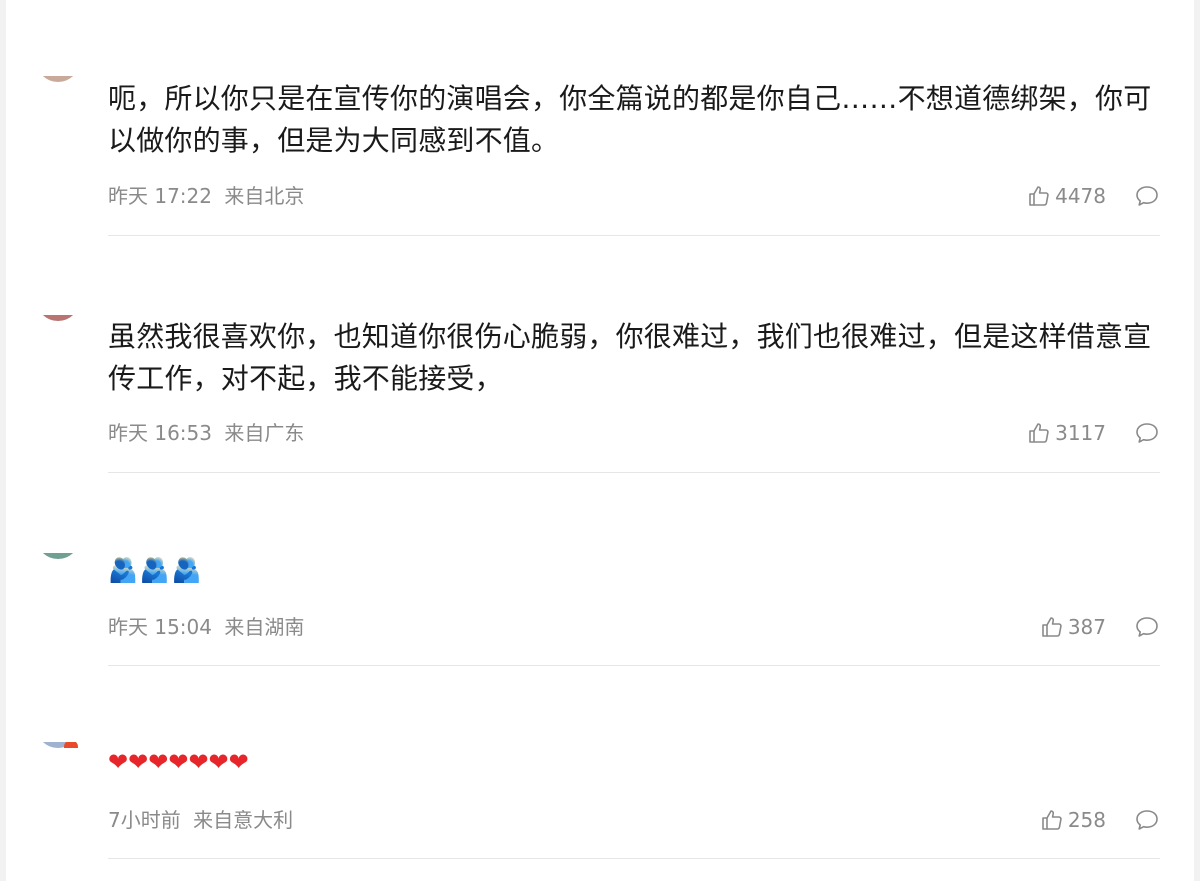  I want to click on comment-meta: 昨天 17:22 来自北京, so click(206, 196).